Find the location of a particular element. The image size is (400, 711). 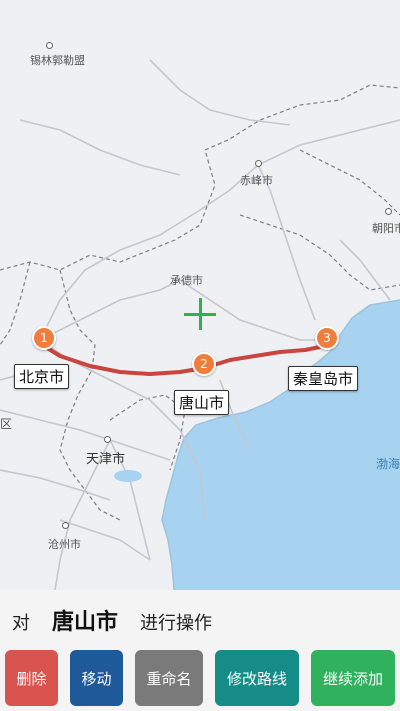

city-label-cangzhou: 沧州市 is located at coordinates (64, 544).